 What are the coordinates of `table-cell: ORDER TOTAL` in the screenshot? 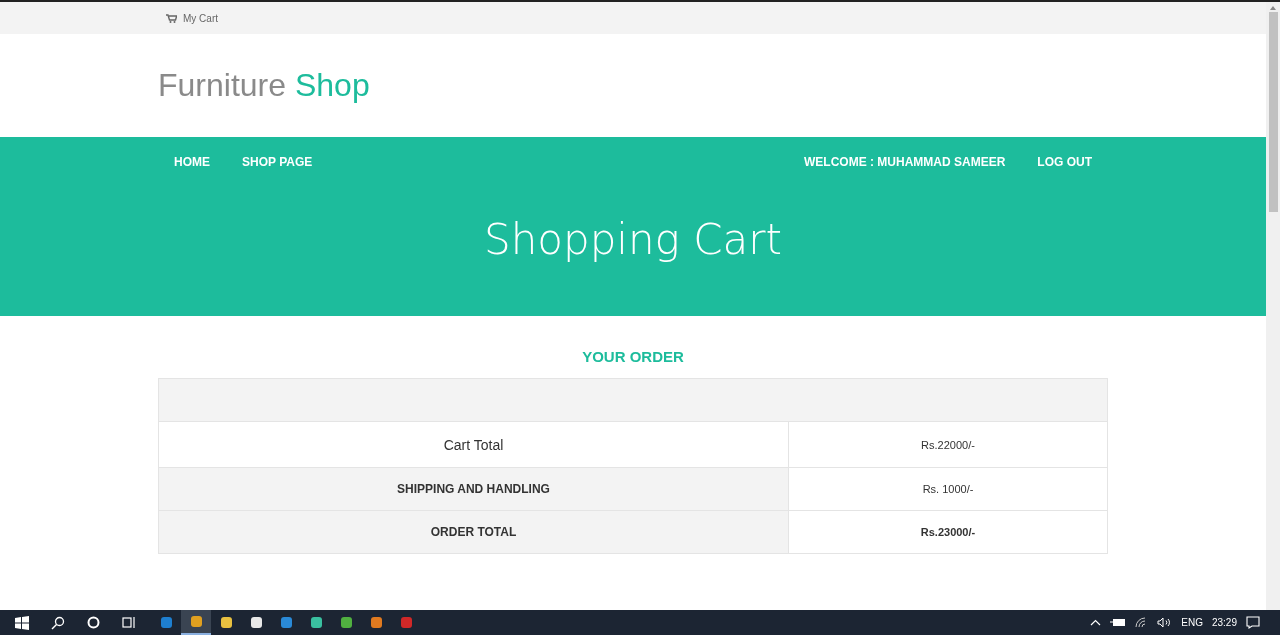 It's located at (474, 532).